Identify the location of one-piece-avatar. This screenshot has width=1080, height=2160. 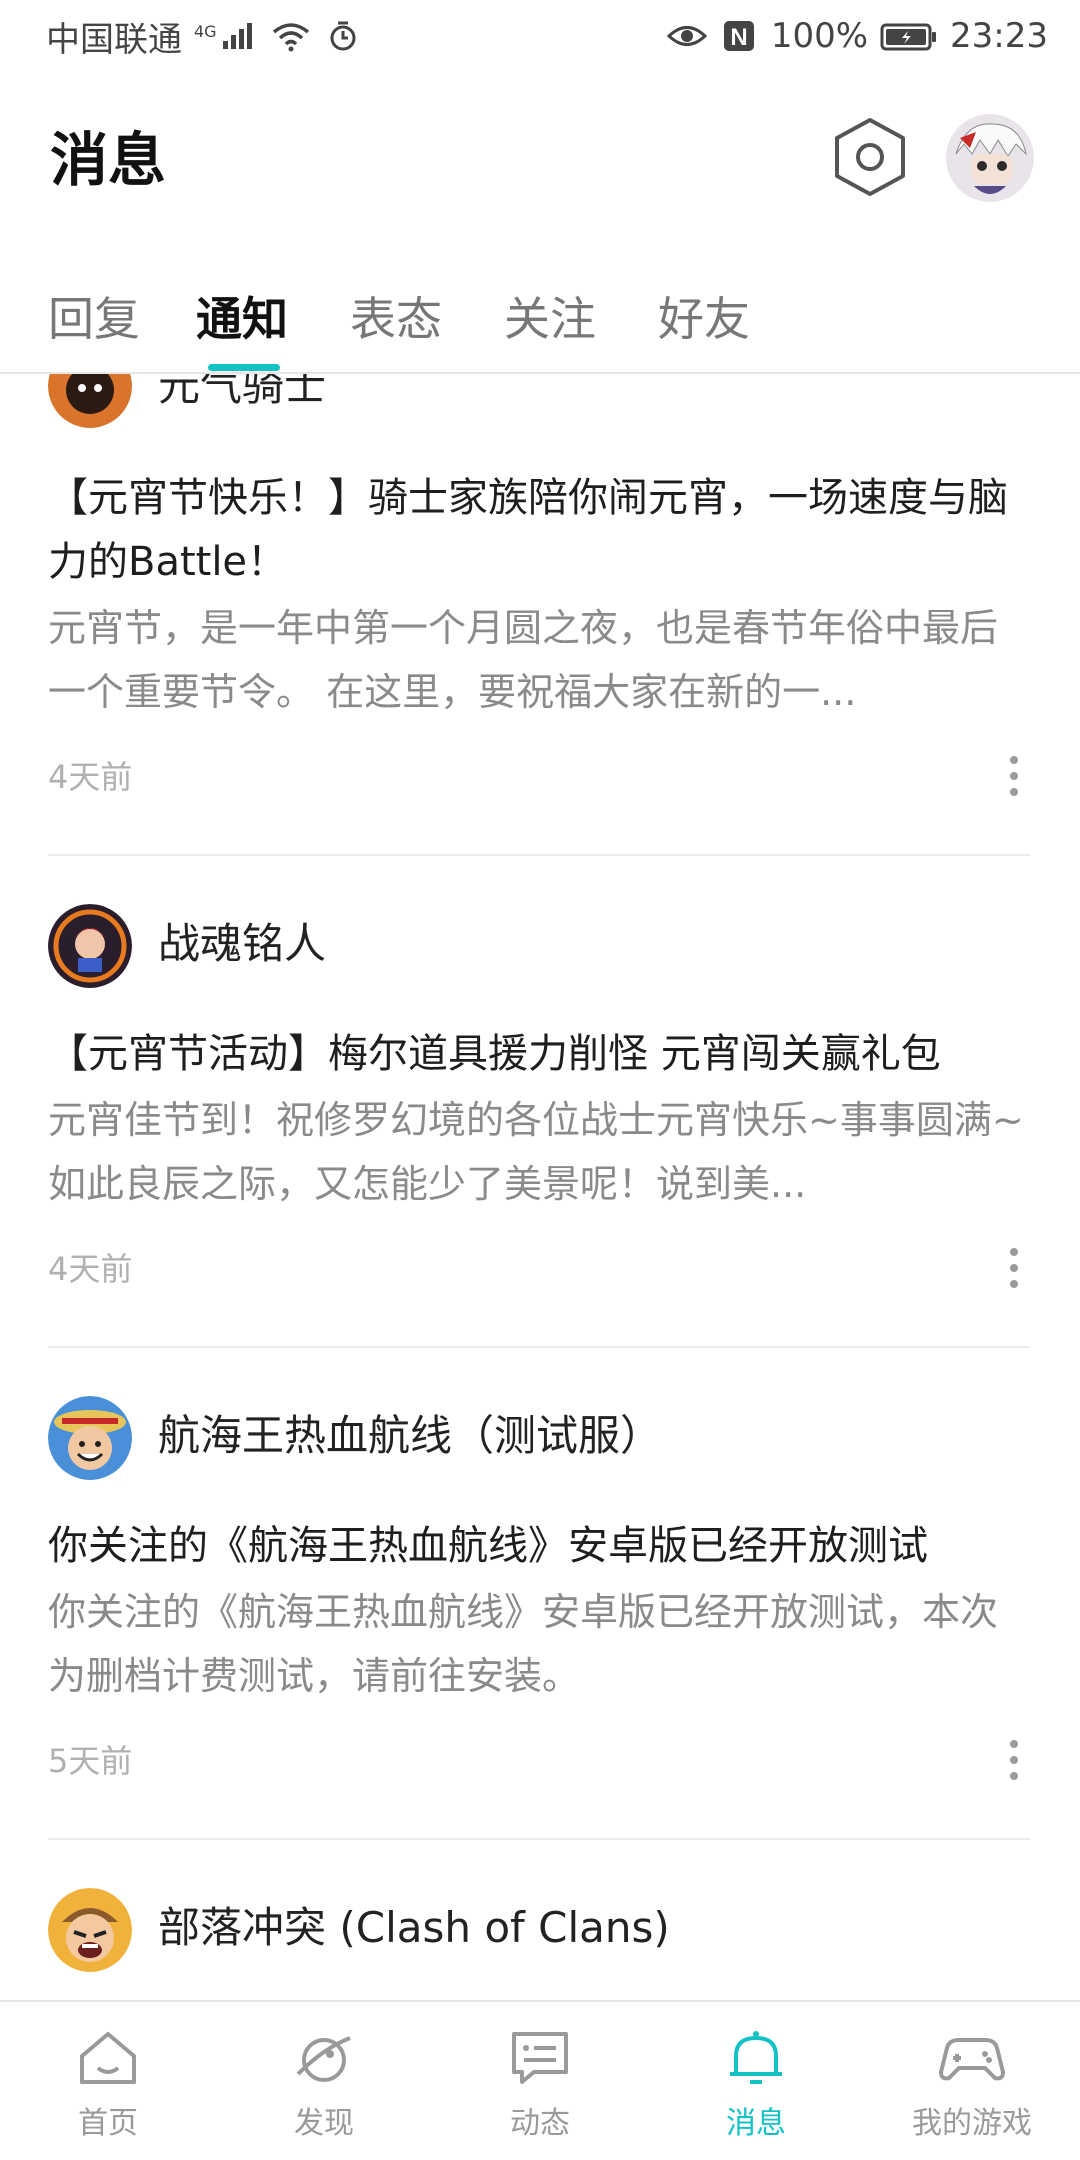
(90, 1438).